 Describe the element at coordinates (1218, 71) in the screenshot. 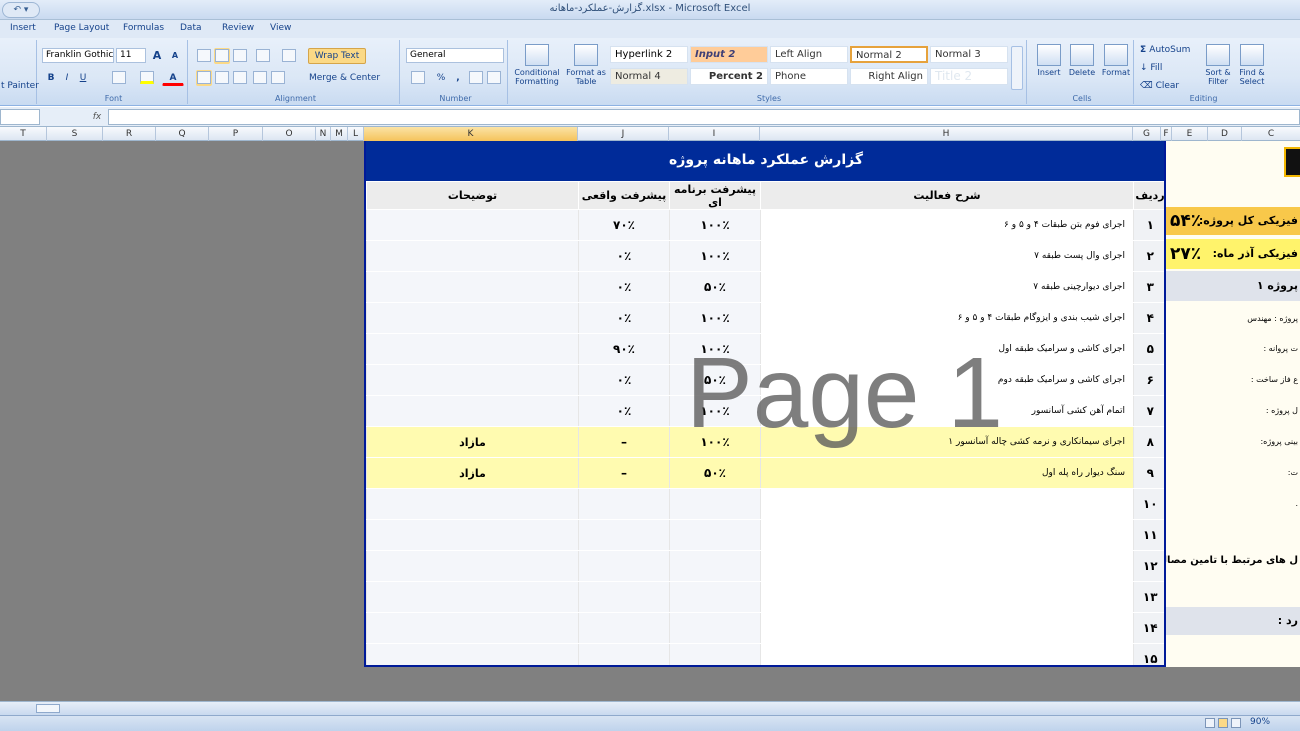

I see `sort-filter-button: Sort & Filter` at that location.